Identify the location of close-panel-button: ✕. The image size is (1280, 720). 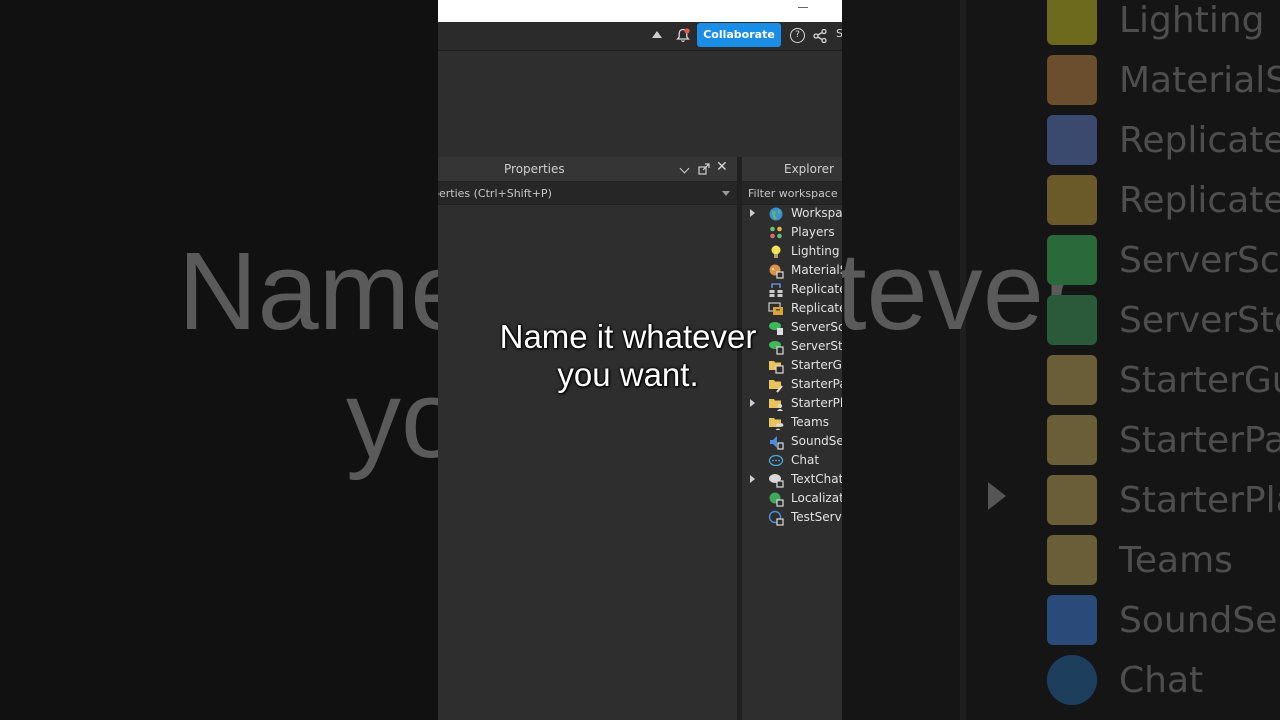
(722, 167).